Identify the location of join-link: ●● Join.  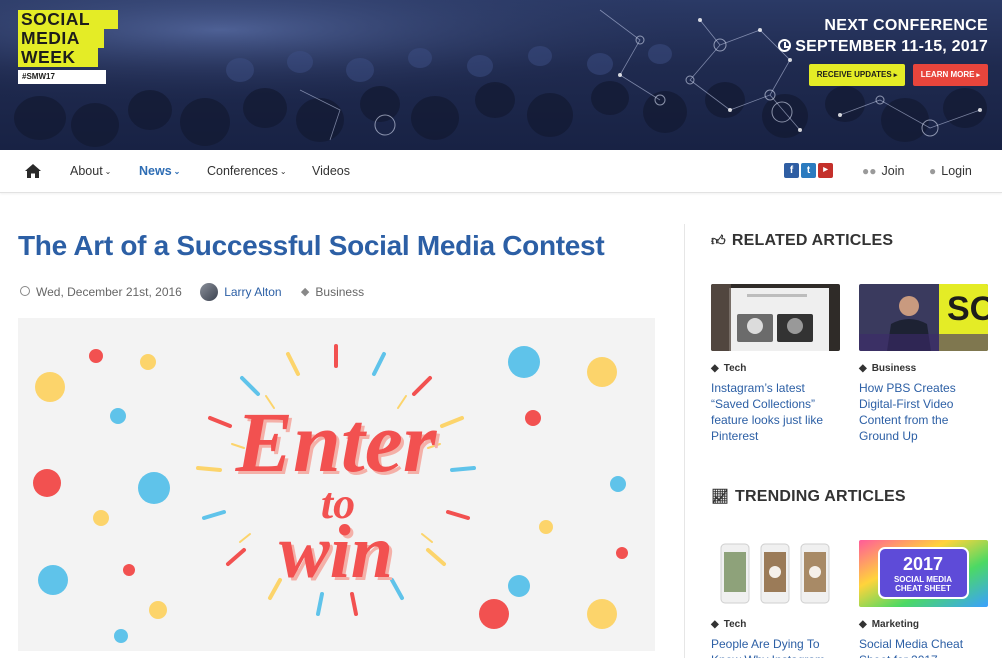
(883, 171).